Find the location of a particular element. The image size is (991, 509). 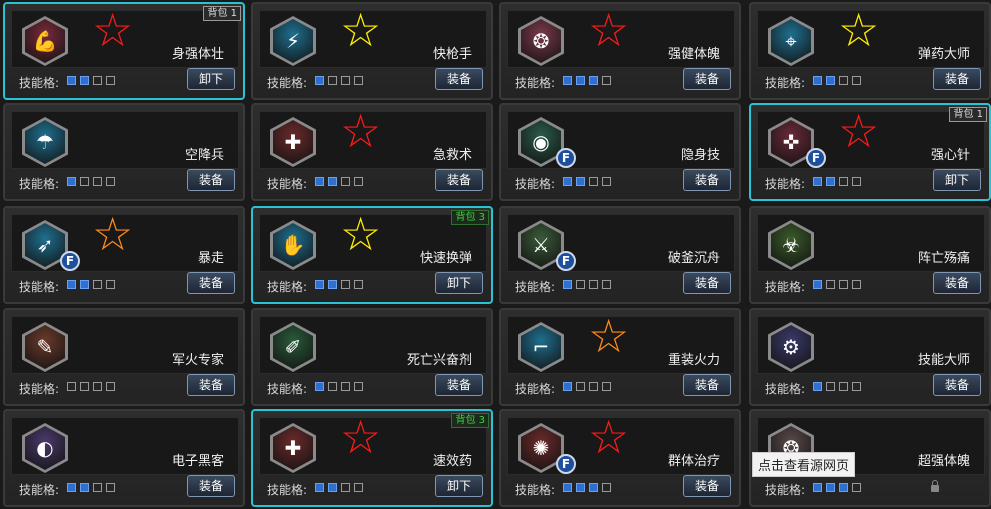

skill-card: ❂ ☆ 强健体魄 技能格: 装备 is located at coordinates (620, 51).